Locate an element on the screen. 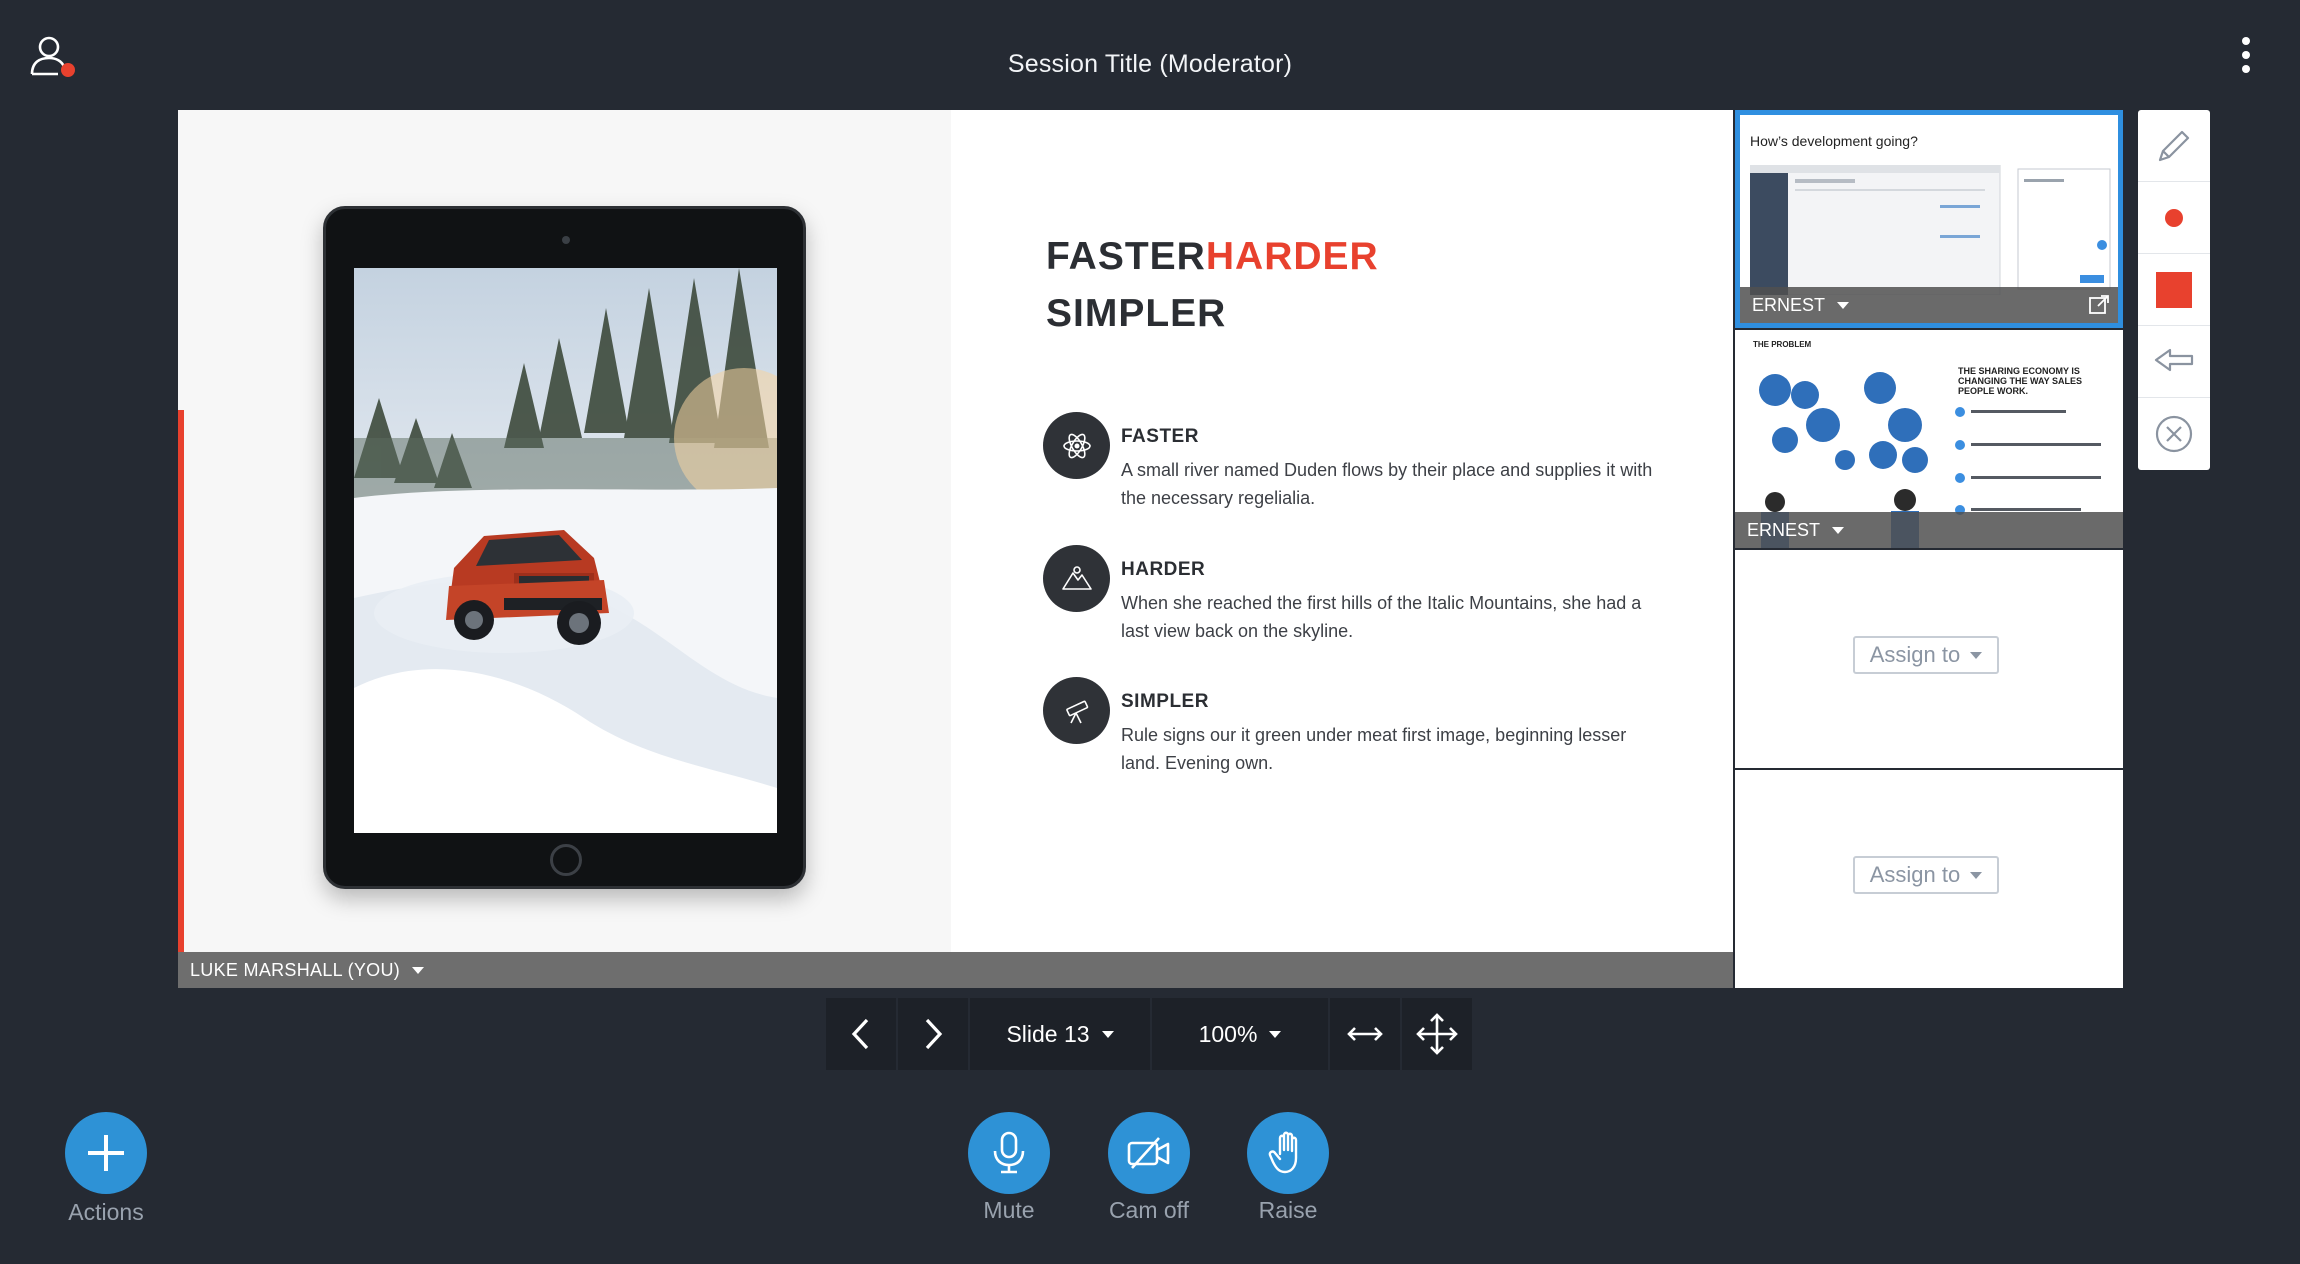  accent-bar is located at coordinates (181, 699).